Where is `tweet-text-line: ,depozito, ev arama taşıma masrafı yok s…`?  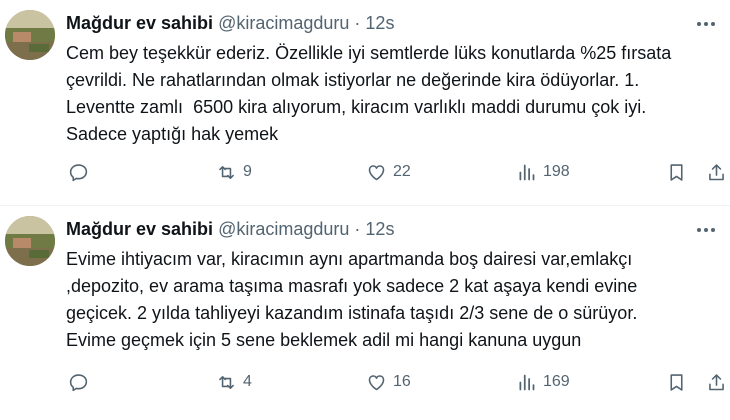
tweet-text-line: ,depozito, ev arama taşıma masrafı yok s… is located at coordinates (352, 286).